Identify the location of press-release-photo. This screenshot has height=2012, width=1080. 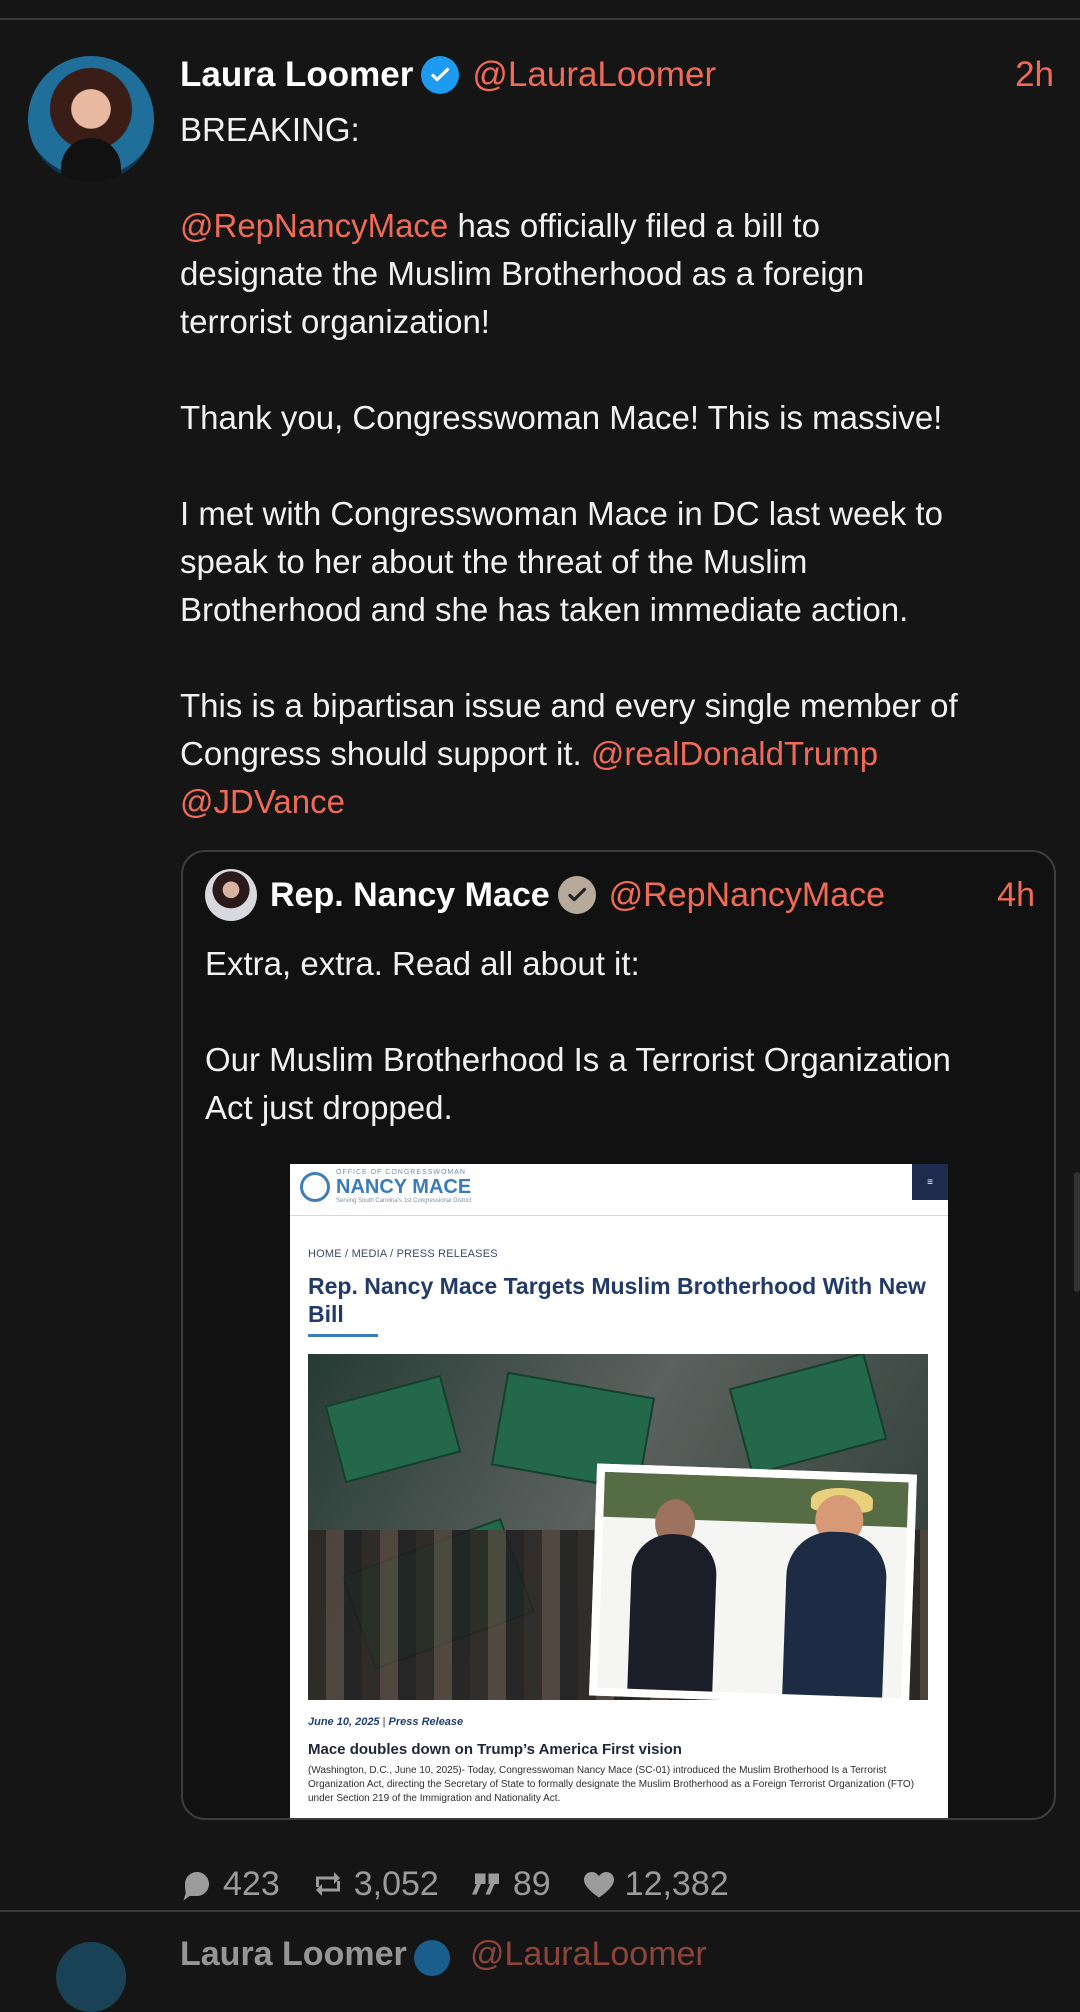
(618, 1527).